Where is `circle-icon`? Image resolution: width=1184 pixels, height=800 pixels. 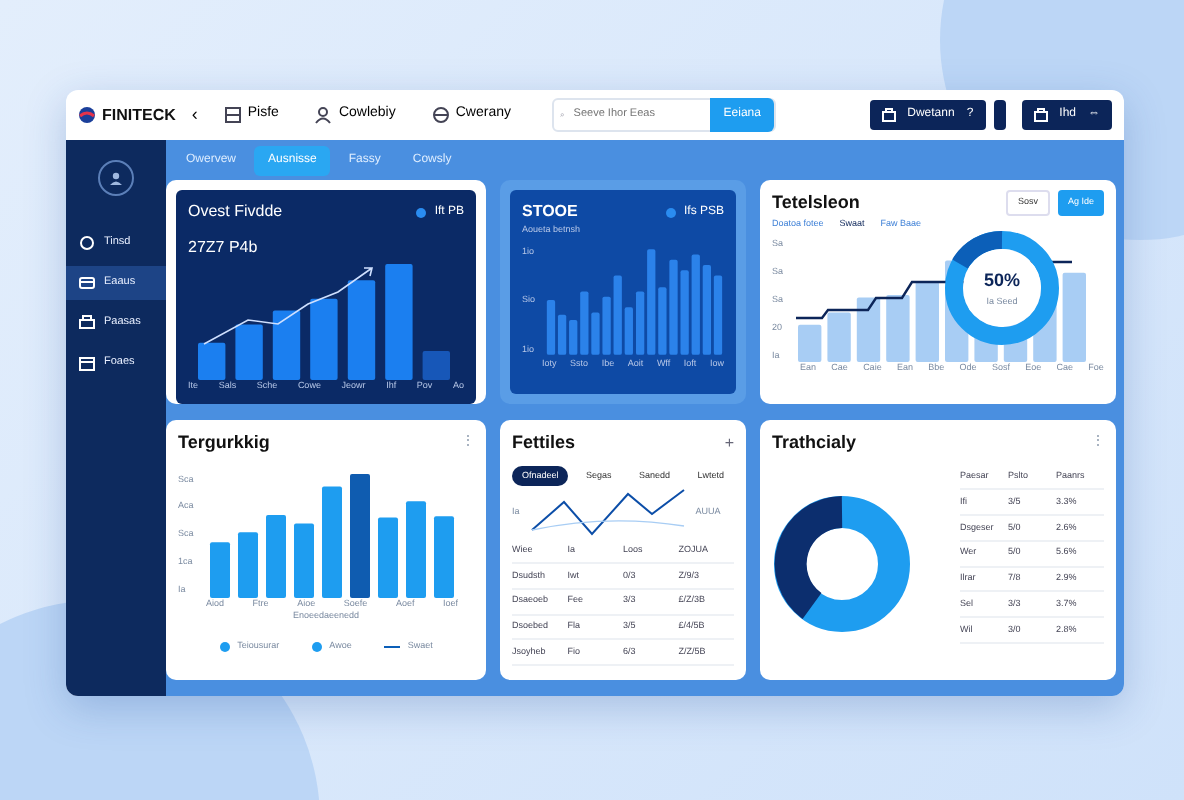 circle-icon is located at coordinates (87, 243).